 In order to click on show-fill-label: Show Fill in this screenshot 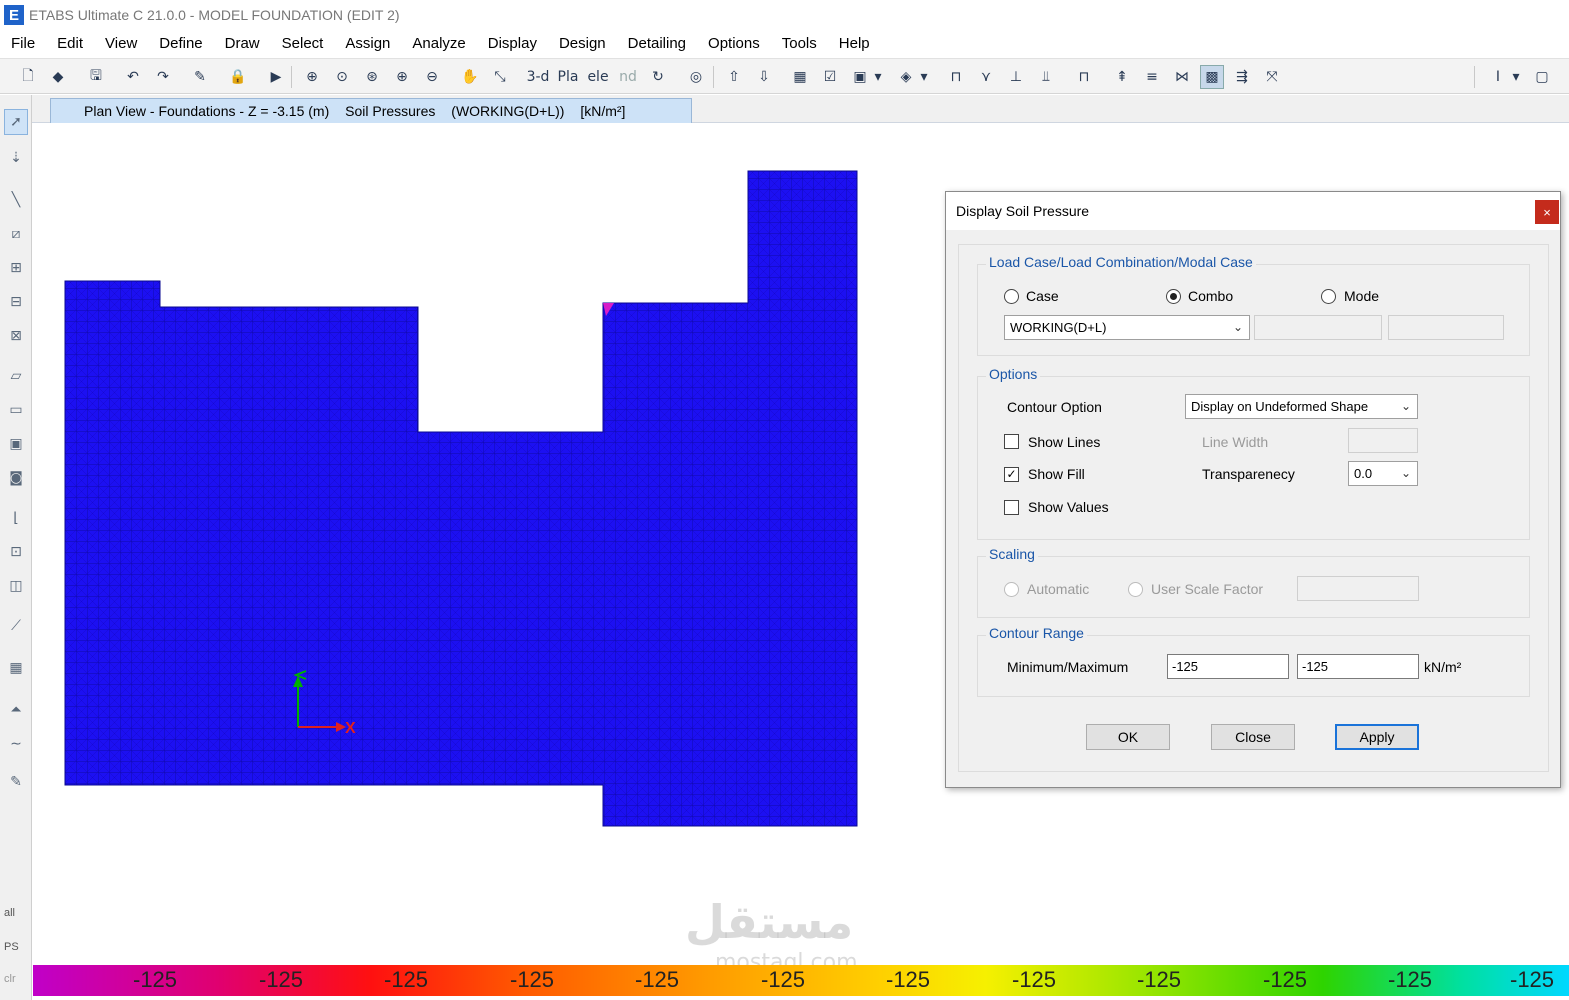, I will do `click(1056, 474)`.